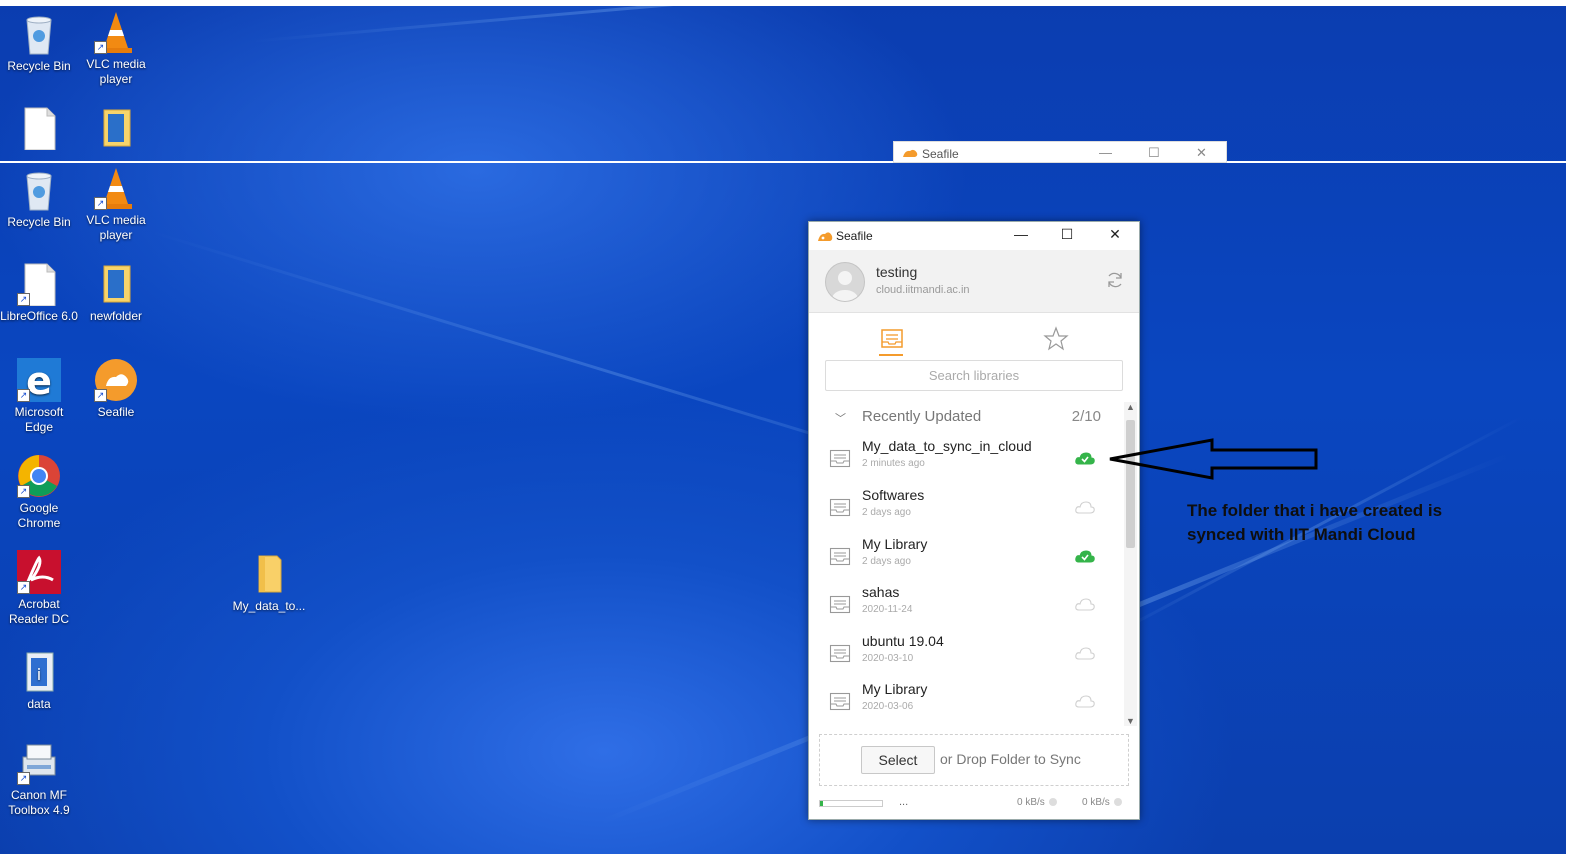 The image size is (1588, 854). Describe the element at coordinates (116, 204) in the screenshot. I see `desktop-icon-vlc: ↗ VLC media player` at that location.